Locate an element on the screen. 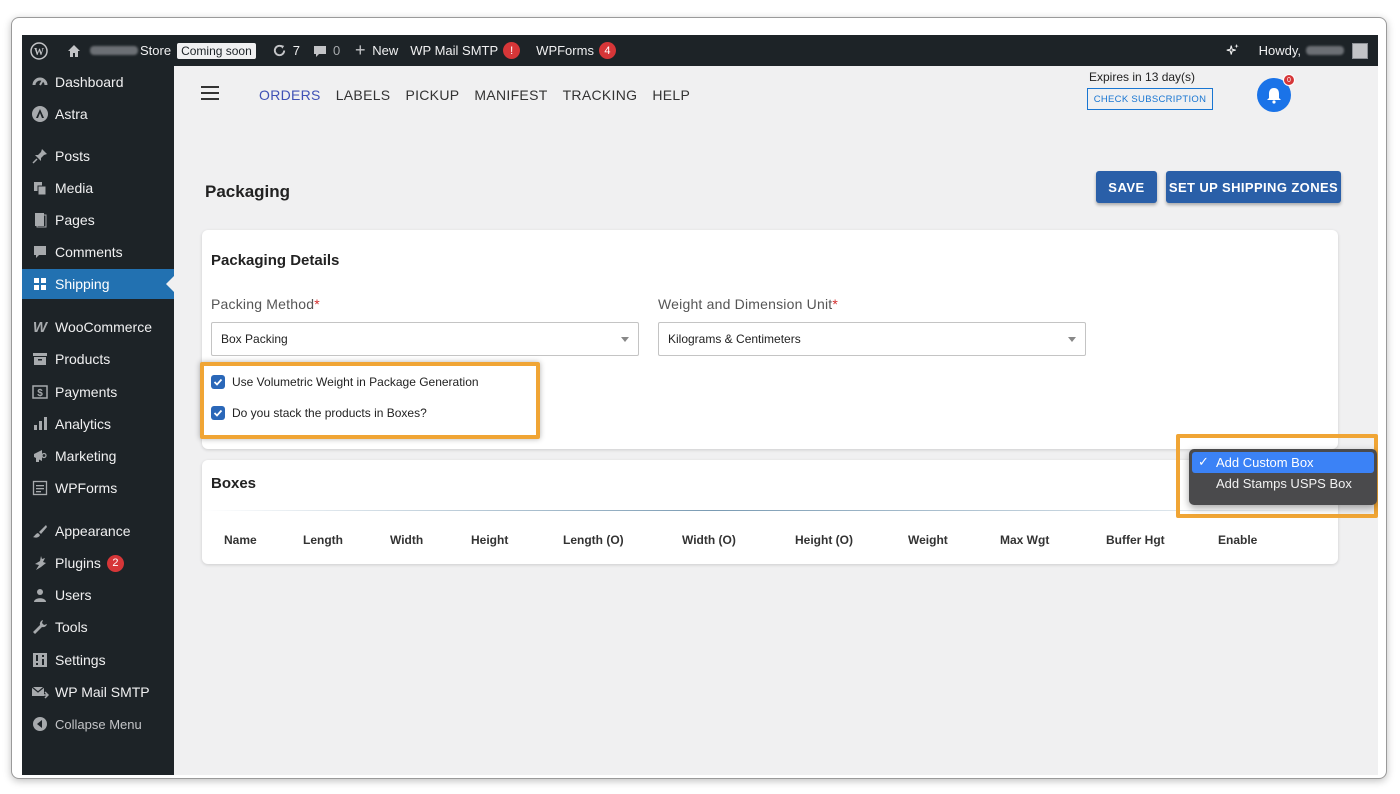 This screenshot has height=794, width=1400. sidebar-item-plugins: Plugins 2 is located at coordinates (98, 563).